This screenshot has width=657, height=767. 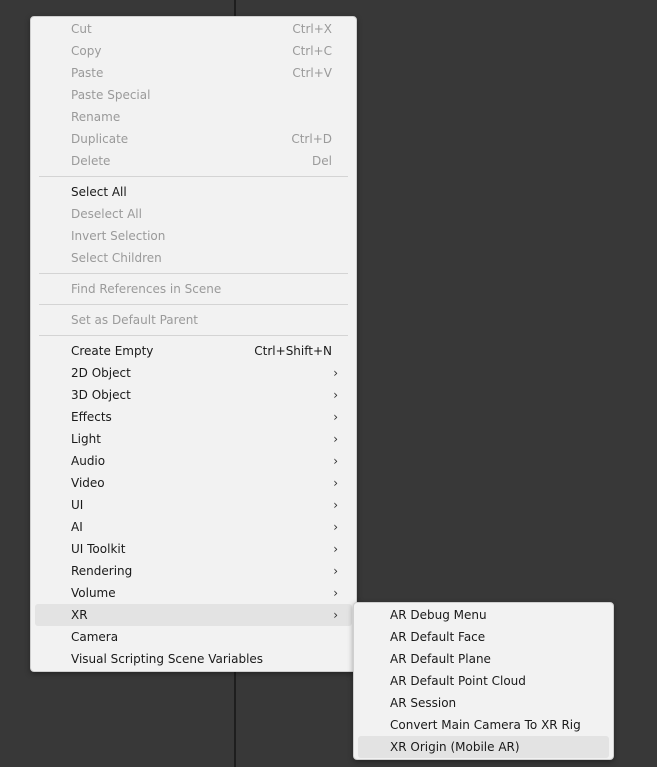 I want to click on menu-item-label: UI, so click(x=77, y=505).